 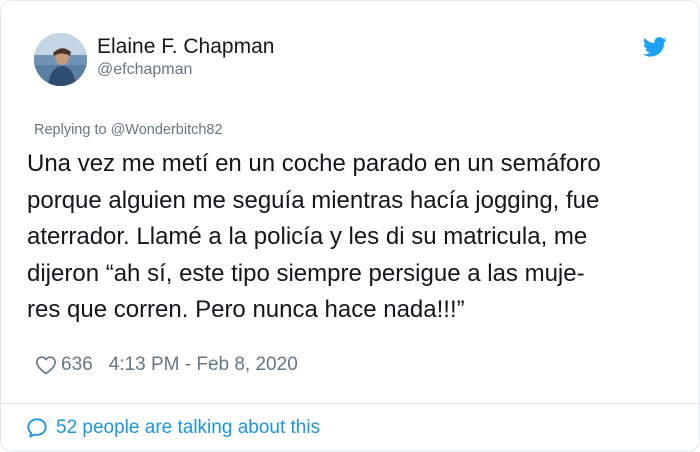 What do you see at coordinates (144, 70) in the screenshot?
I see `author-handle: @efchapman` at bounding box center [144, 70].